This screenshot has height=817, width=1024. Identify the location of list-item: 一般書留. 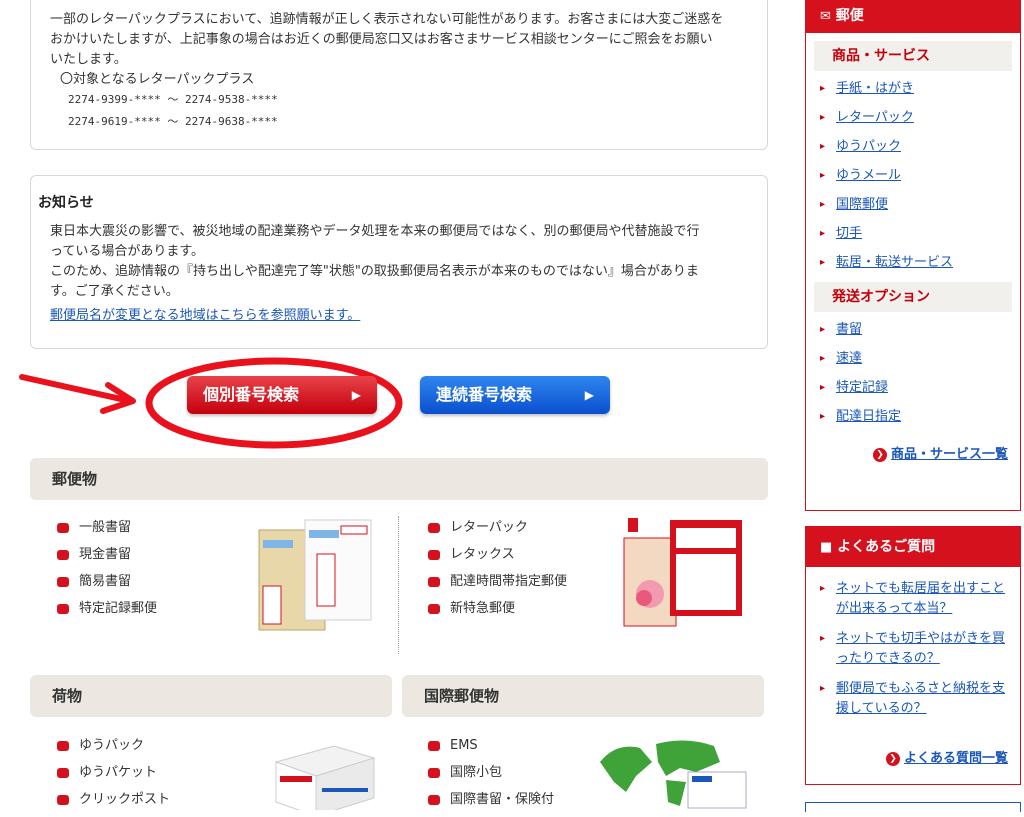
(107, 531).